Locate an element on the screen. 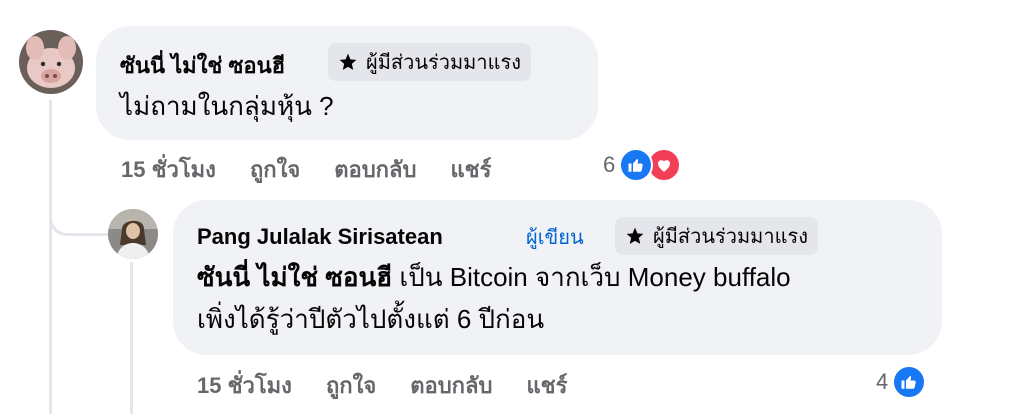  reaction-summary: 6 is located at coordinates (642, 165).